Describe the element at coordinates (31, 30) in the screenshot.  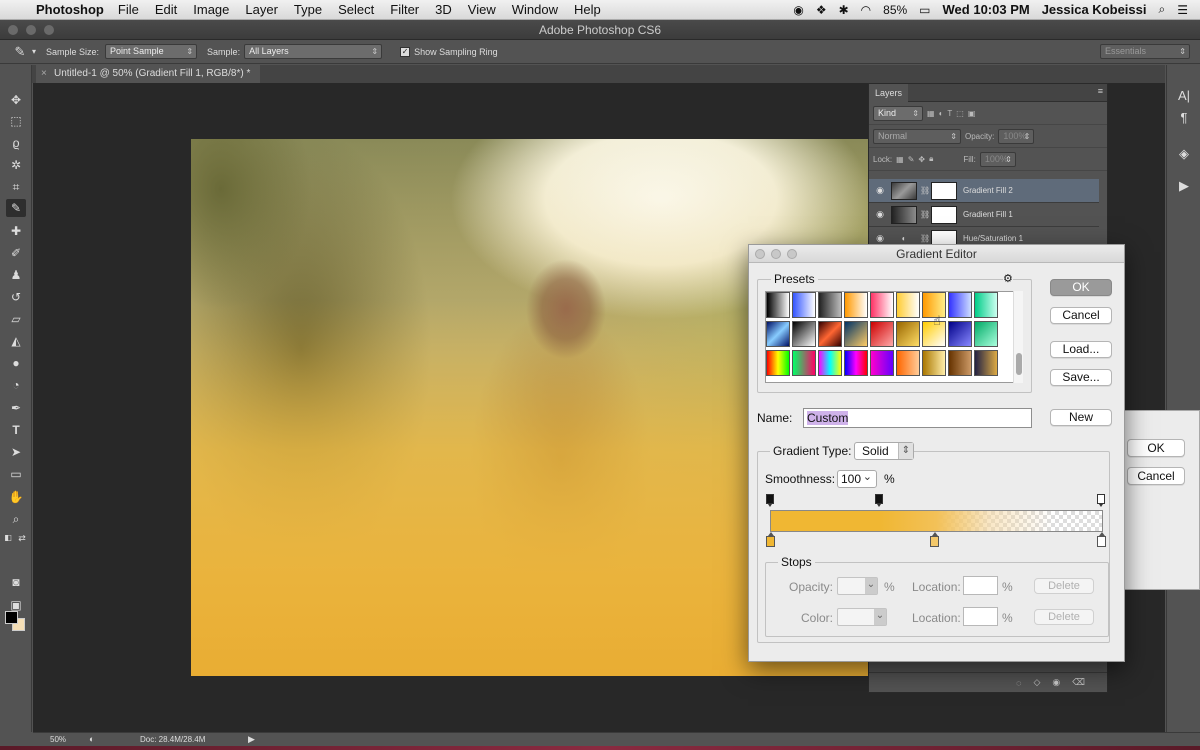
I see `minimize-window-icon` at that location.